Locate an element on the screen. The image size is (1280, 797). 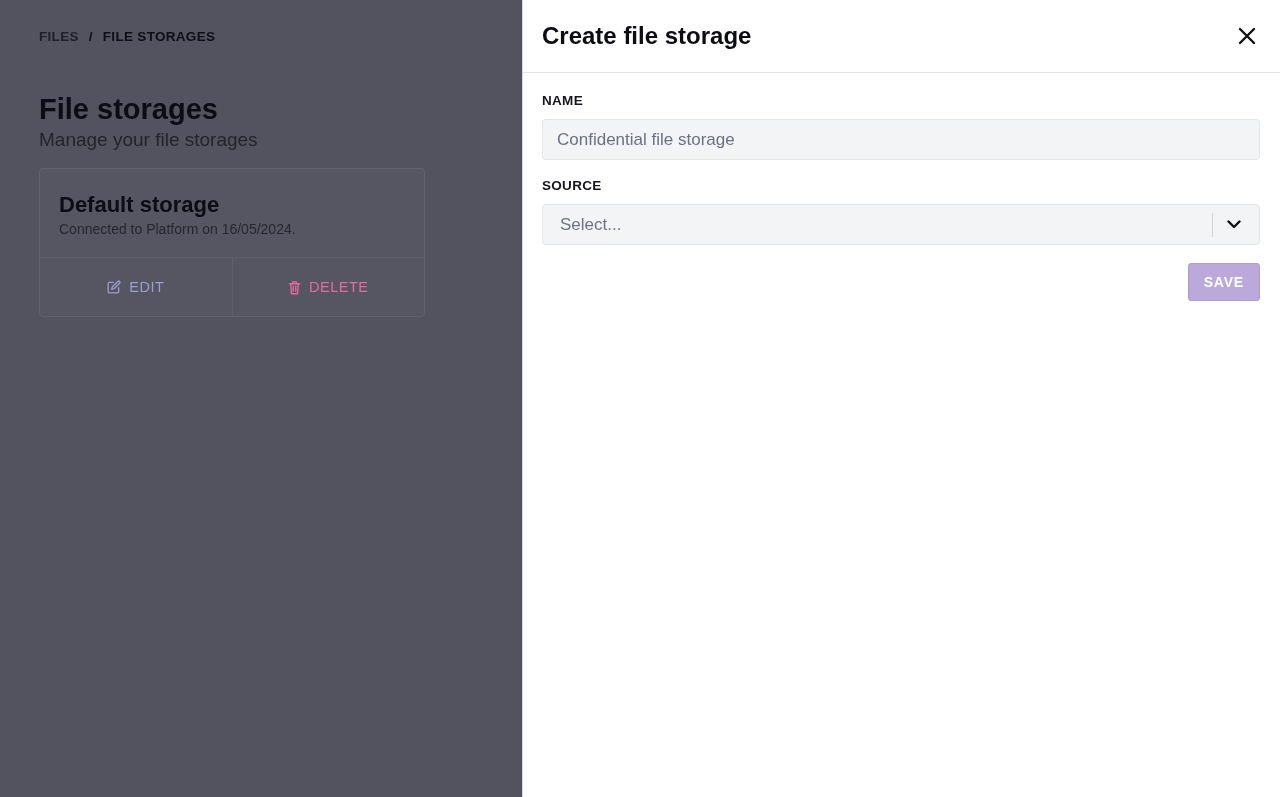
delete-button: DELETE is located at coordinates (327, 287).